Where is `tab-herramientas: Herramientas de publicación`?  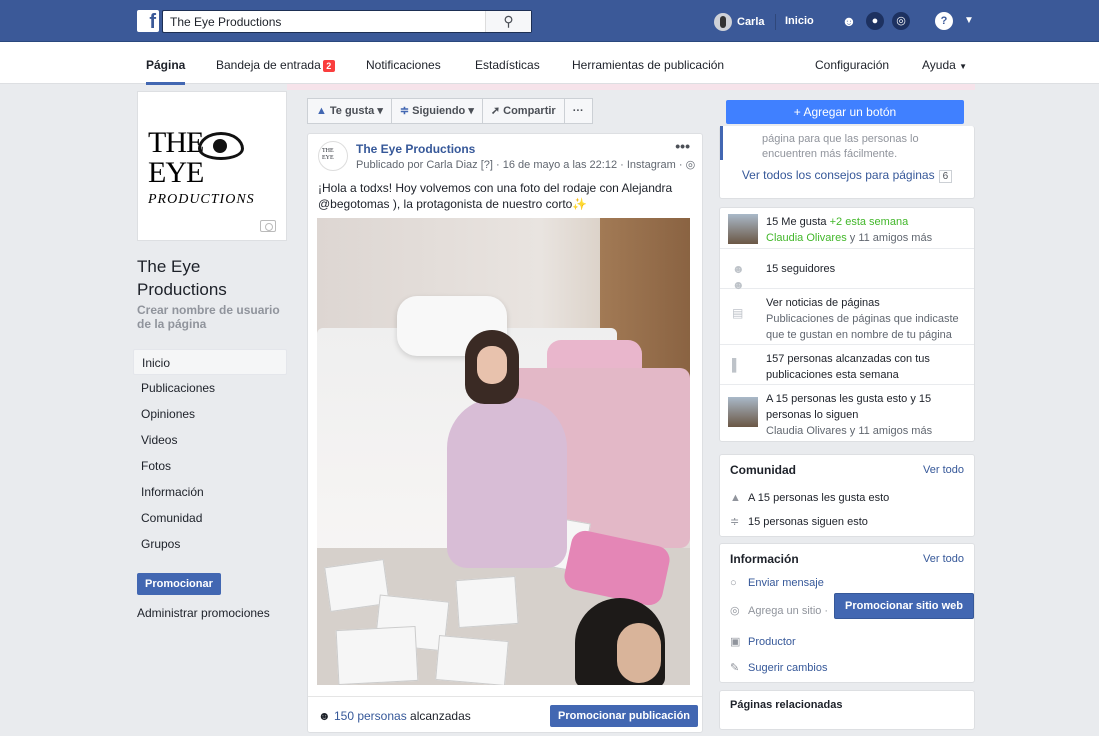
tab-herramientas: Herramientas de publicación is located at coordinates (648, 65).